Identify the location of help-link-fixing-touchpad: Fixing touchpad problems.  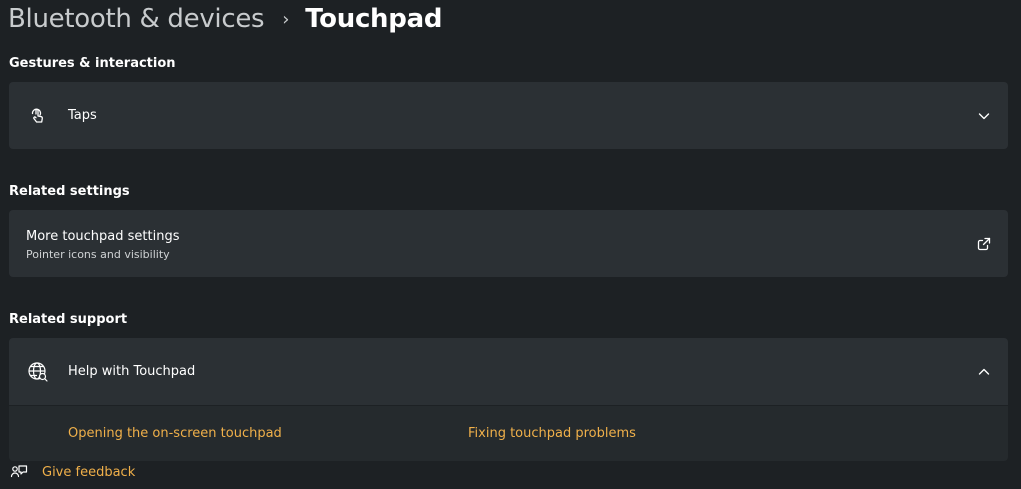
(552, 433).